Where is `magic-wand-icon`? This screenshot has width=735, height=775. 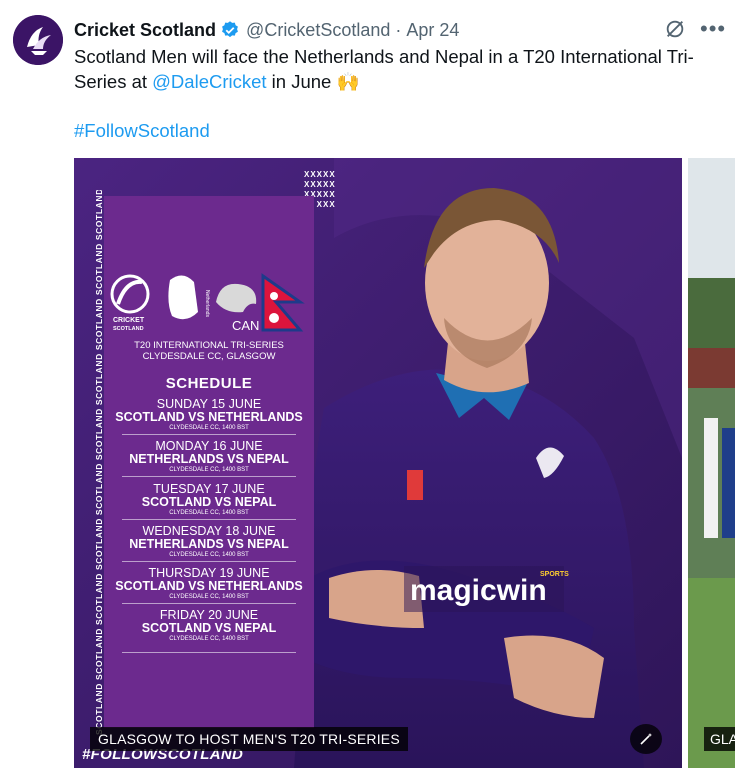 magic-wand-icon is located at coordinates (646, 739).